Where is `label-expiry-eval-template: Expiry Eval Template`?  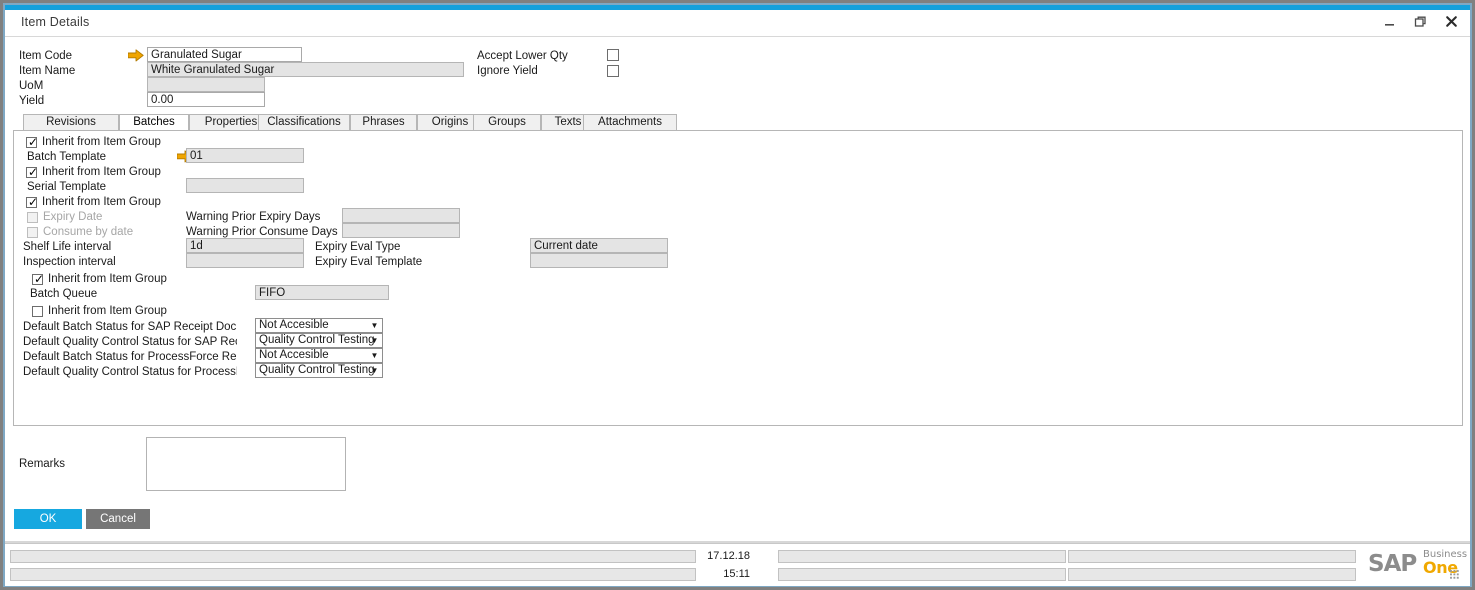 label-expiry-eval-template: Expiry Eval Template is located at coordinates (369, 262).